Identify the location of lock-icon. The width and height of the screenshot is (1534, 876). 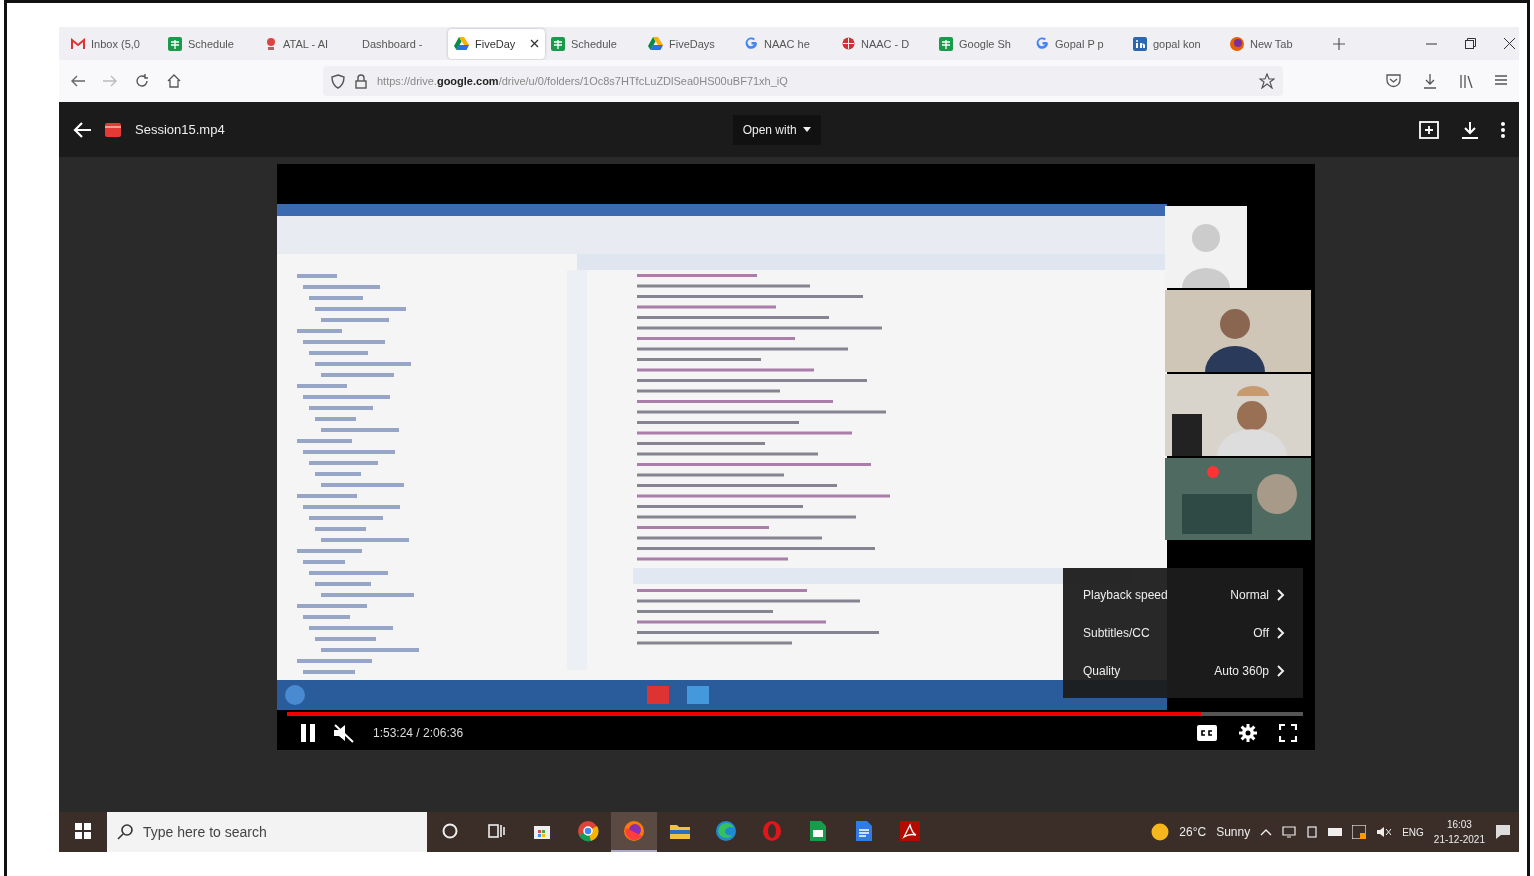
(361, 81).